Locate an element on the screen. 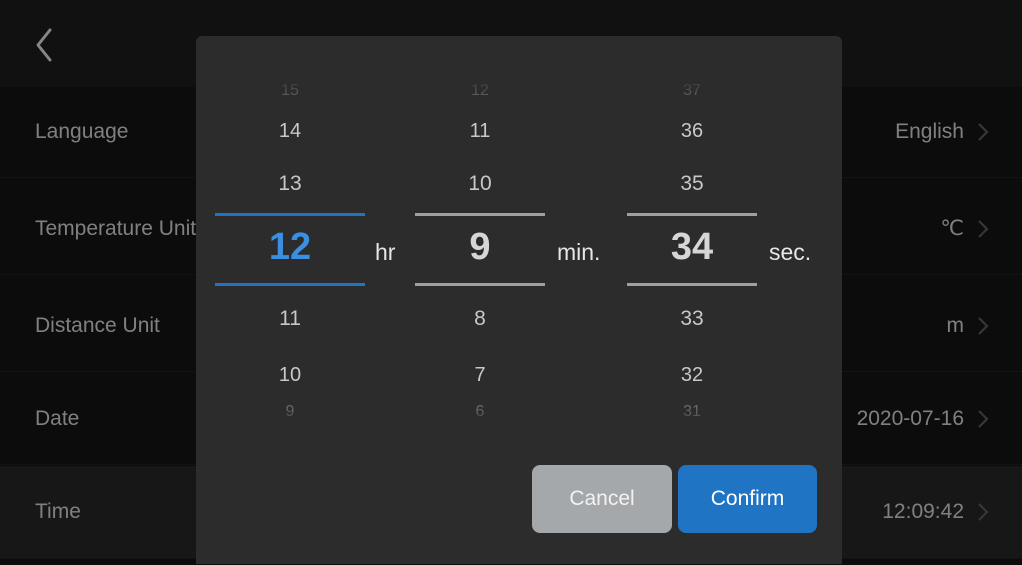 This screenshot has width=1022, height=565. second-wheel: 37 36 35 34 33 32 31 is located at coordinates (692, 246).